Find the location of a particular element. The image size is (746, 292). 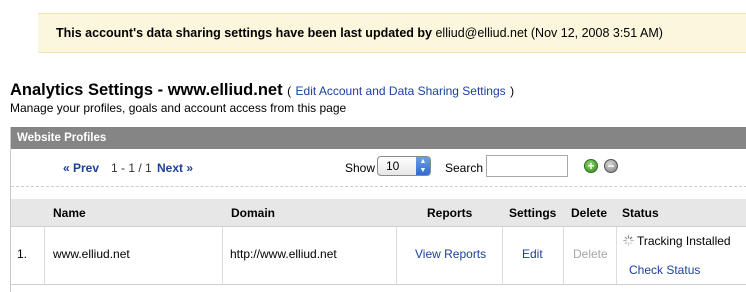

col-settings: Settings is located at coordinates (533, 213).